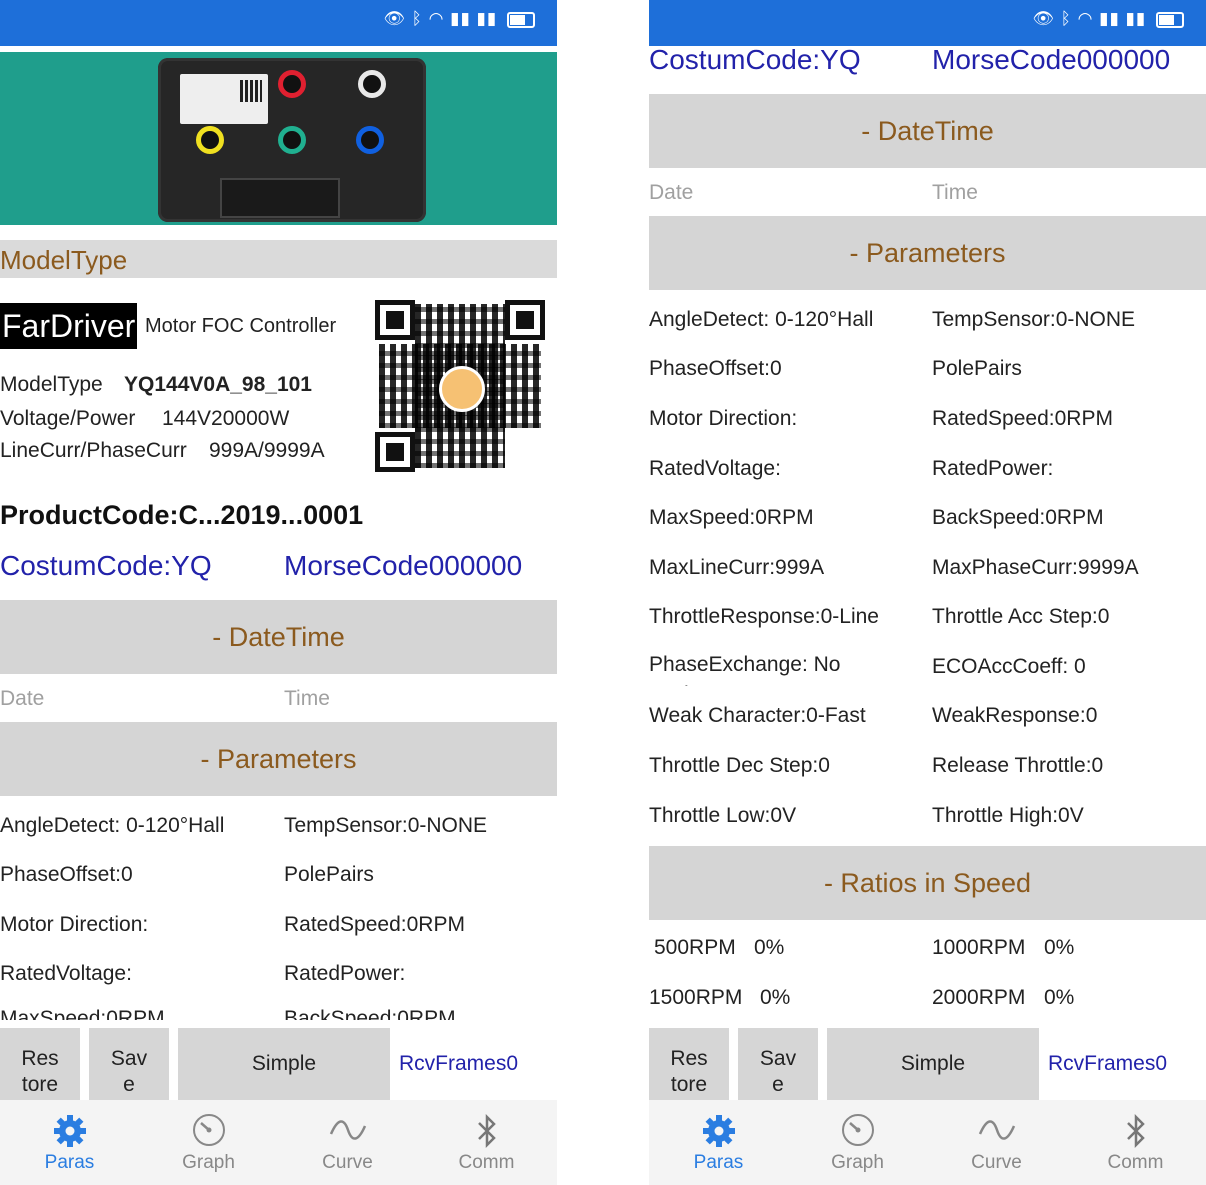  Describe the element at coordinates (757, 715) in the screenshot. I see `param-weak-character: Weak Character:0-Fast` at that location.